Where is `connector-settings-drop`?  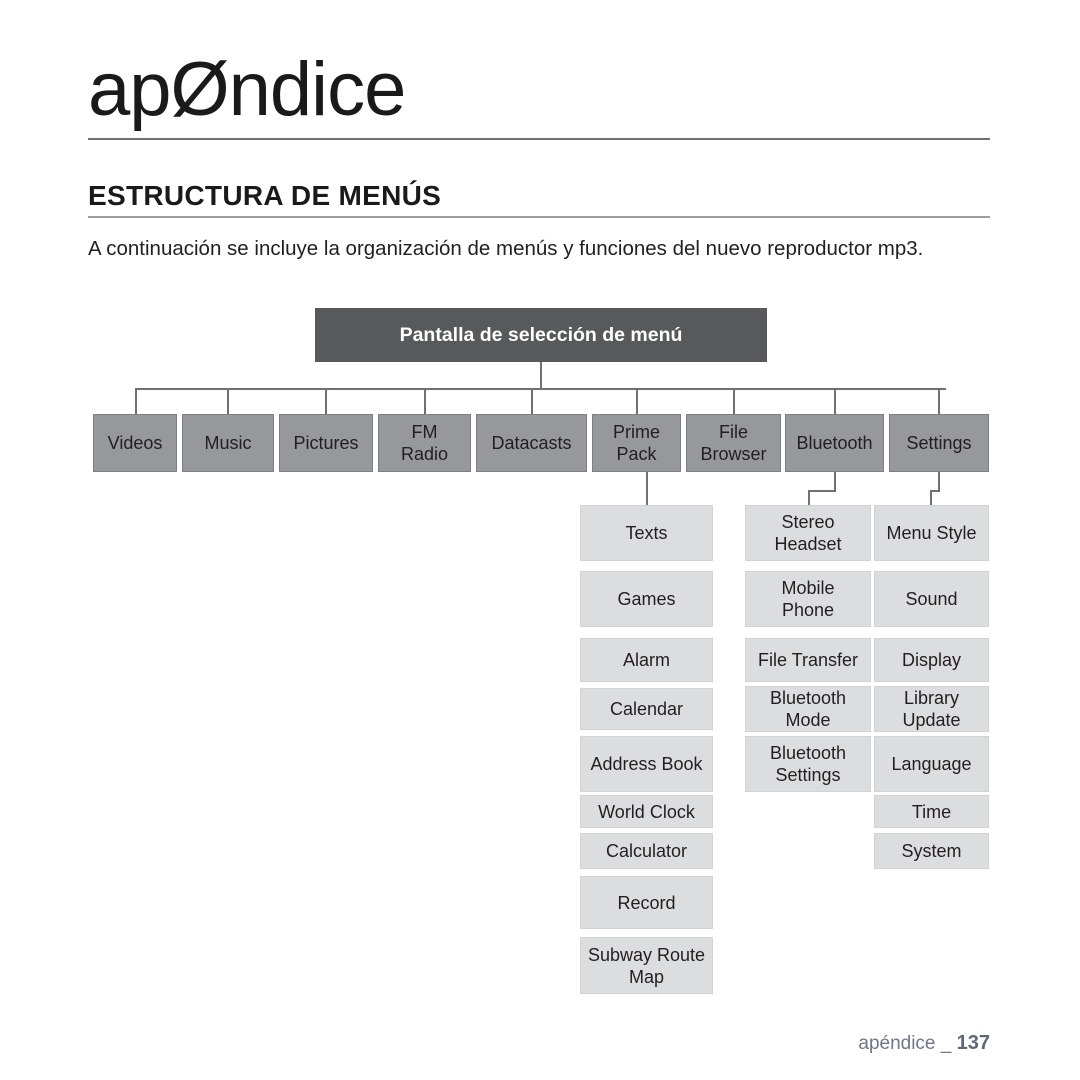 connector-settings-drop is located at coordinates (939, 481).